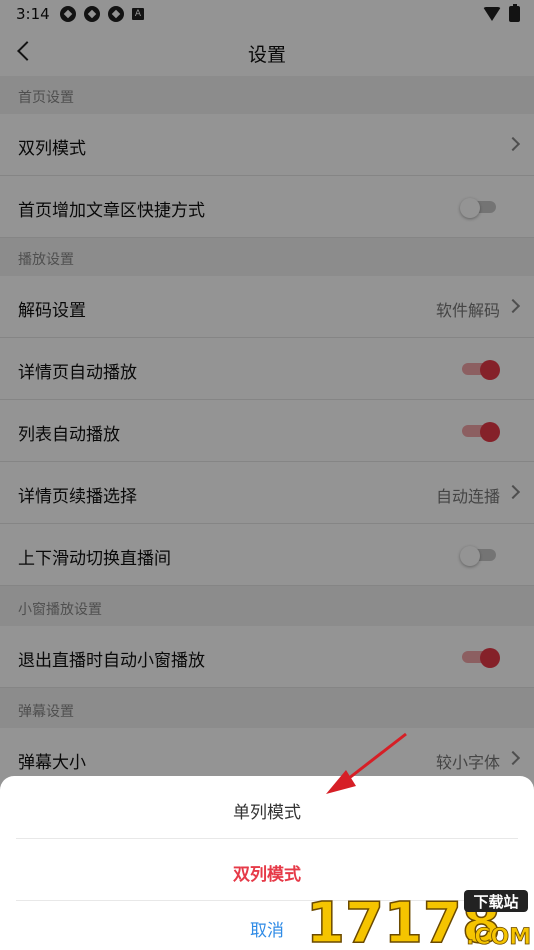  I want to click on divider, so click(267, 838).